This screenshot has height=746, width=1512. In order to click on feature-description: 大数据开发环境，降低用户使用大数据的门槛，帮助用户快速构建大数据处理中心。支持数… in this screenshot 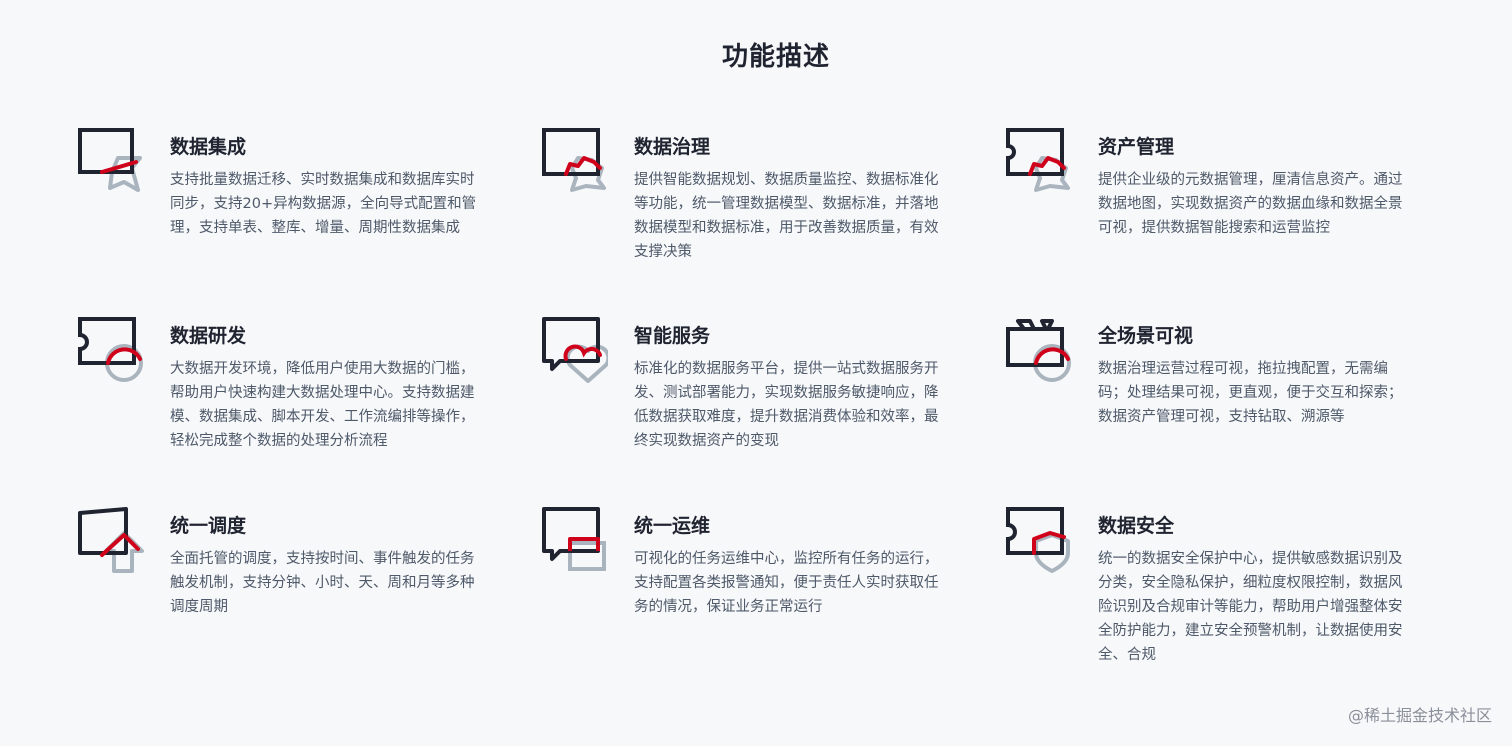, I will do `click(322, 405)`.